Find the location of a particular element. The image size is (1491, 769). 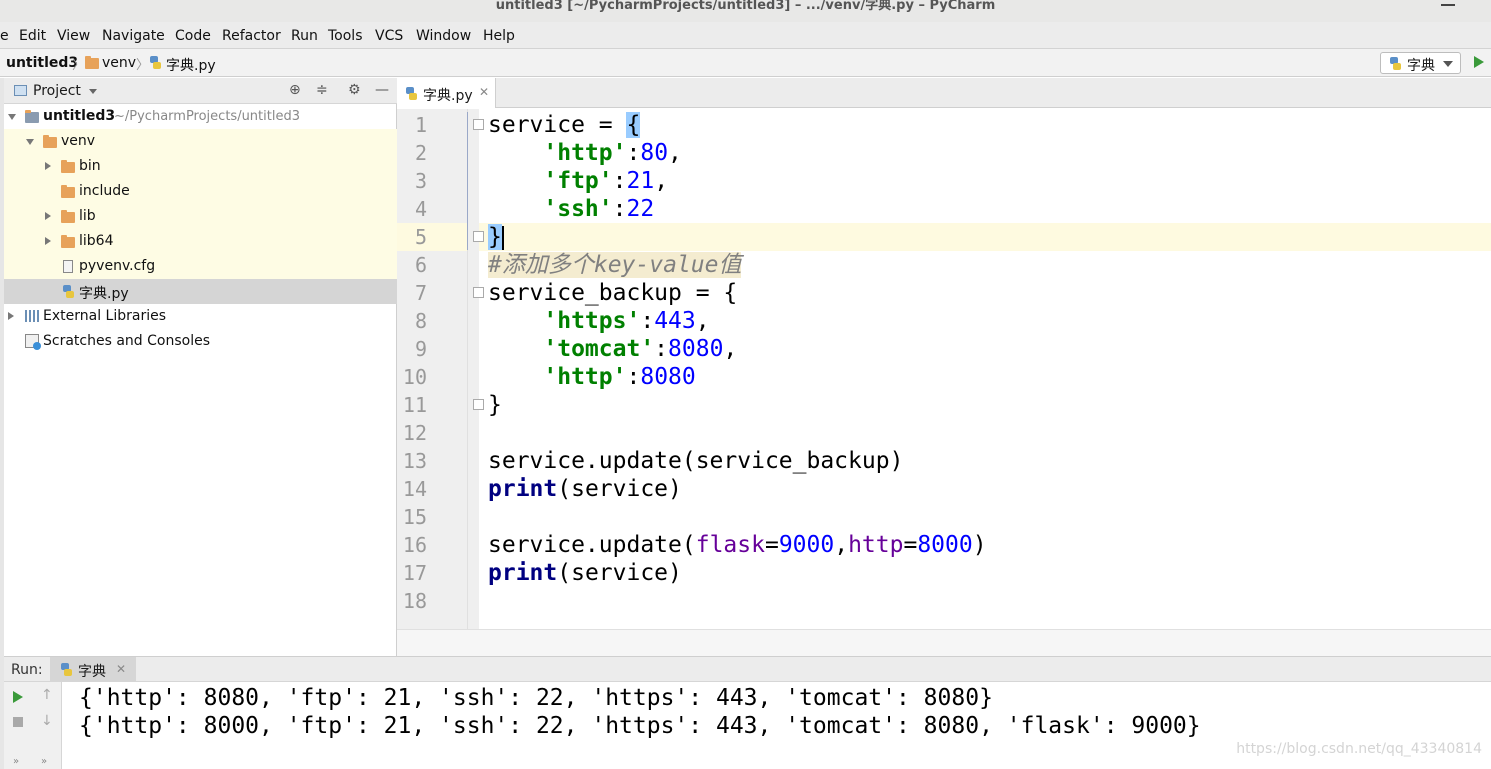

tab-label: 字典 is located at coordinates (92, 672).